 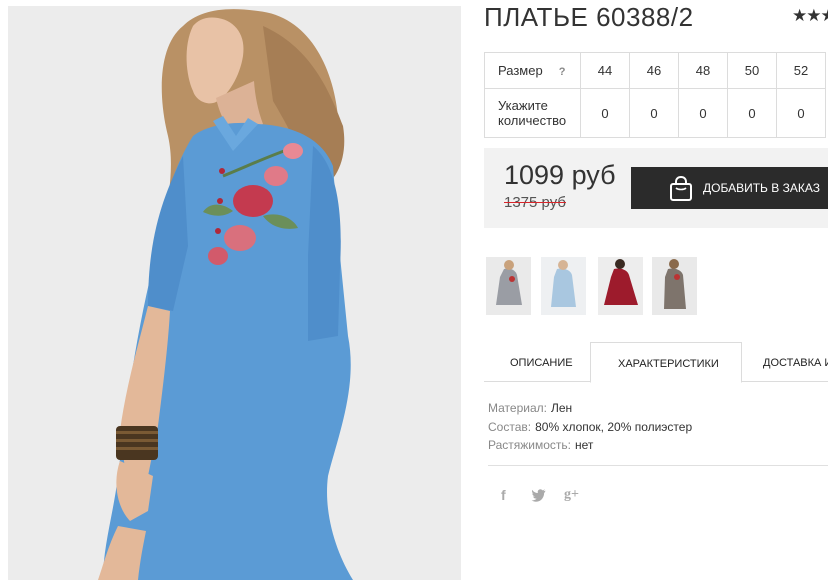 I want to click on size-row: Размер? 44 46 48 50 52, so click(x=655, y=70).